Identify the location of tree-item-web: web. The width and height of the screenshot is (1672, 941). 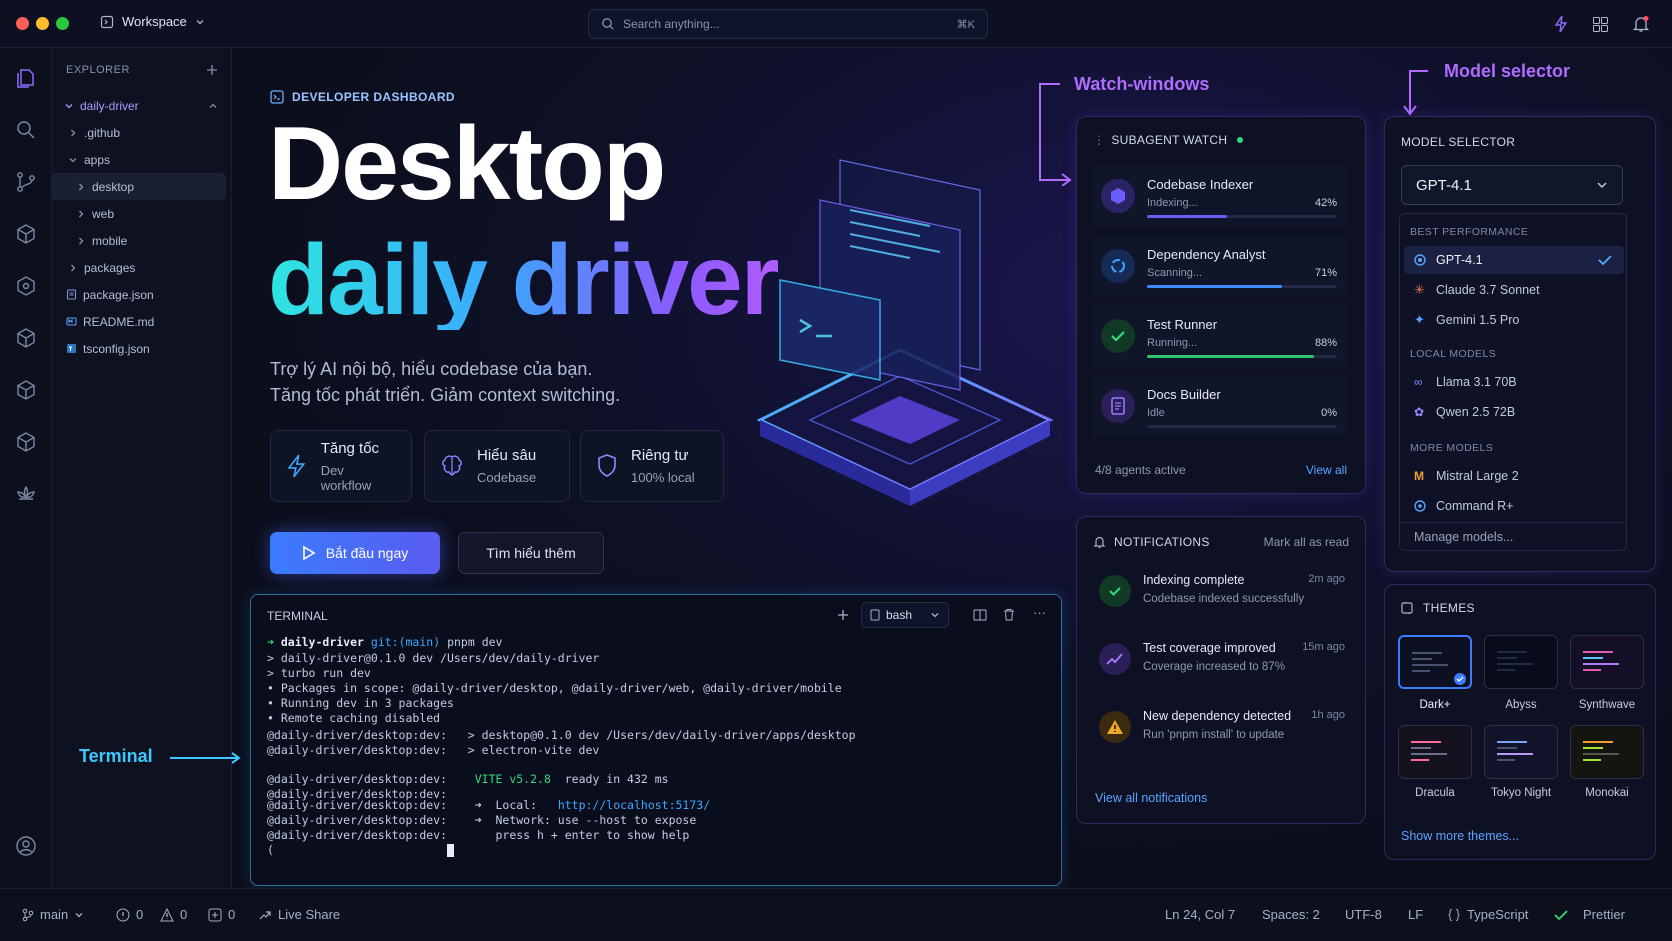
(142, 213).